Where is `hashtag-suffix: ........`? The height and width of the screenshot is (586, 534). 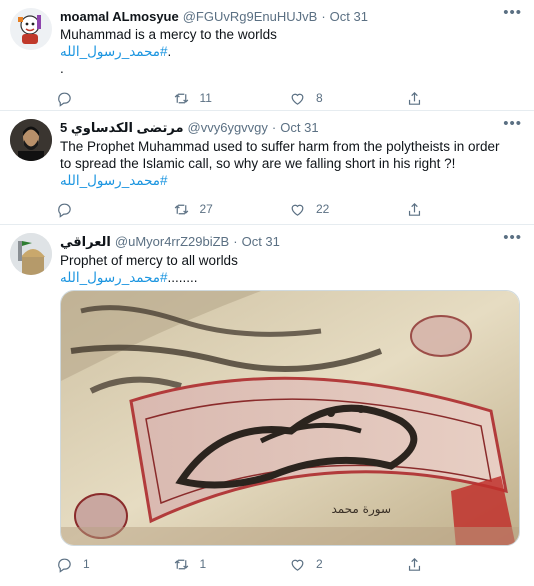 hashtag-suffix: ........ is located at coordinates (182, 277).